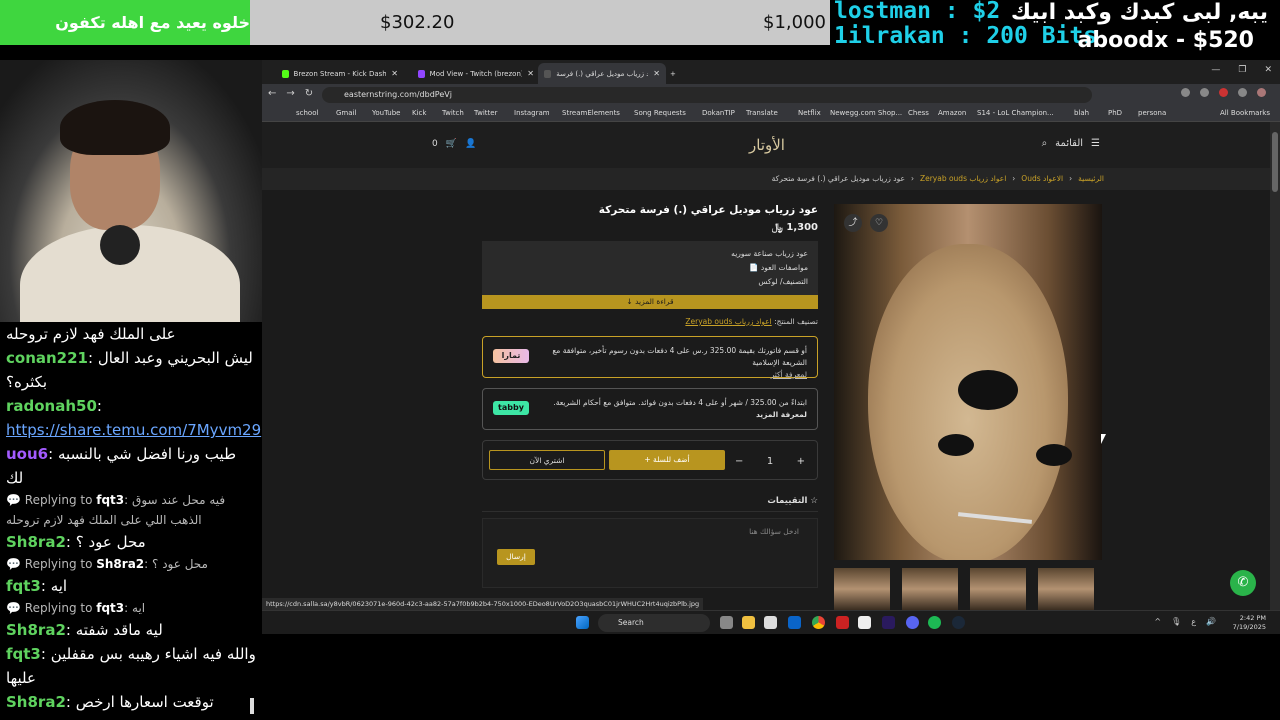  Describe the element at coordinates (1193, 621) in the screenshot. I see `language-indicator: ع` at that location.